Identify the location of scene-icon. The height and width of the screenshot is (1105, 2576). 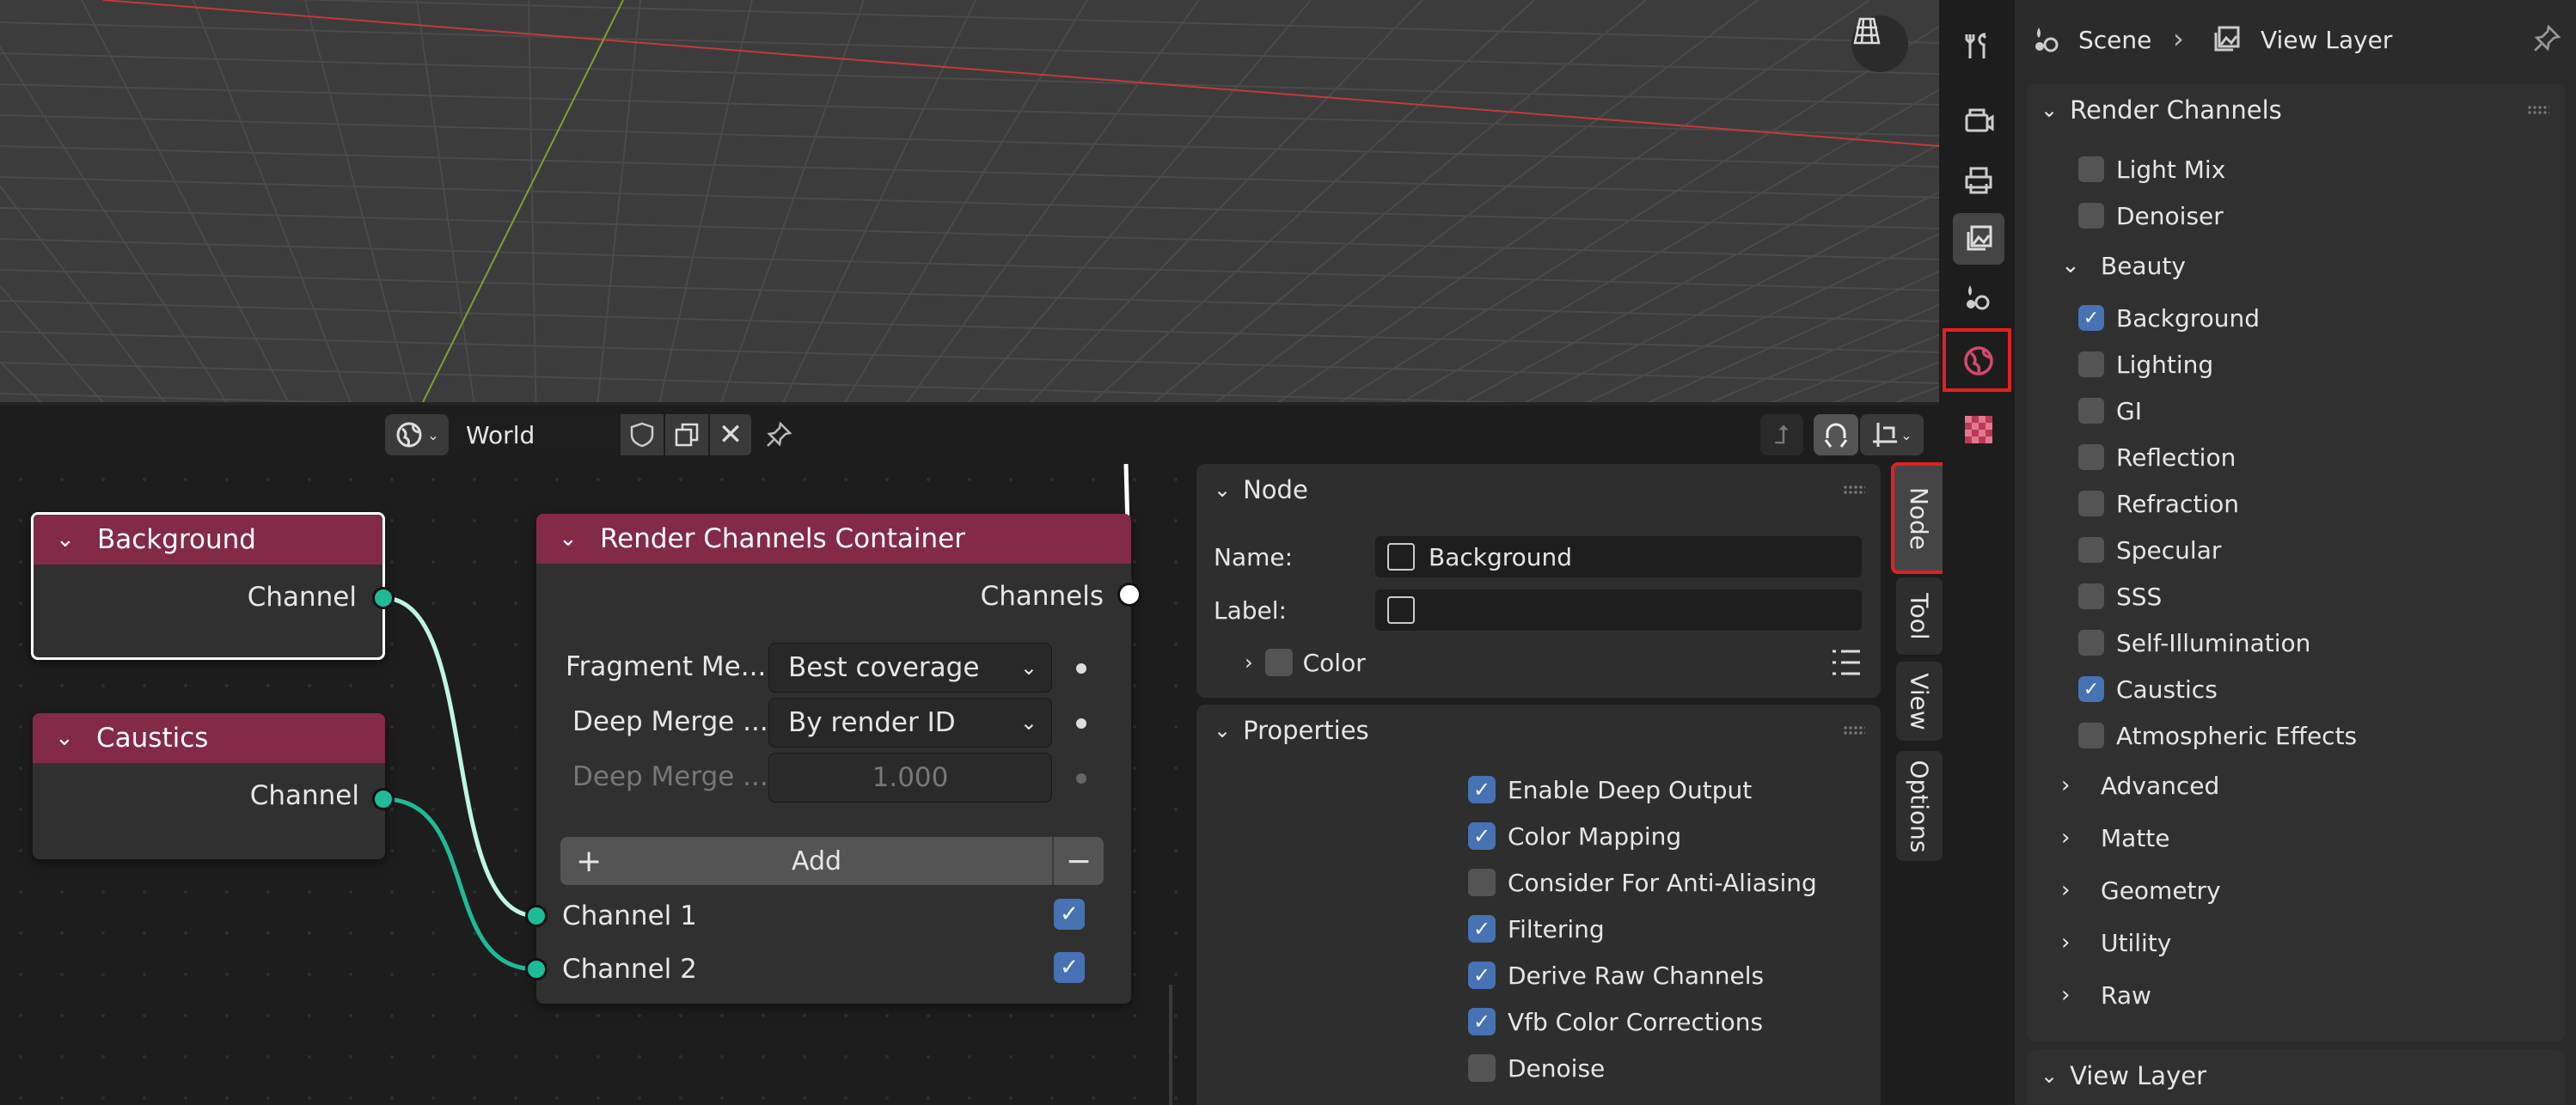
(1978, 298).